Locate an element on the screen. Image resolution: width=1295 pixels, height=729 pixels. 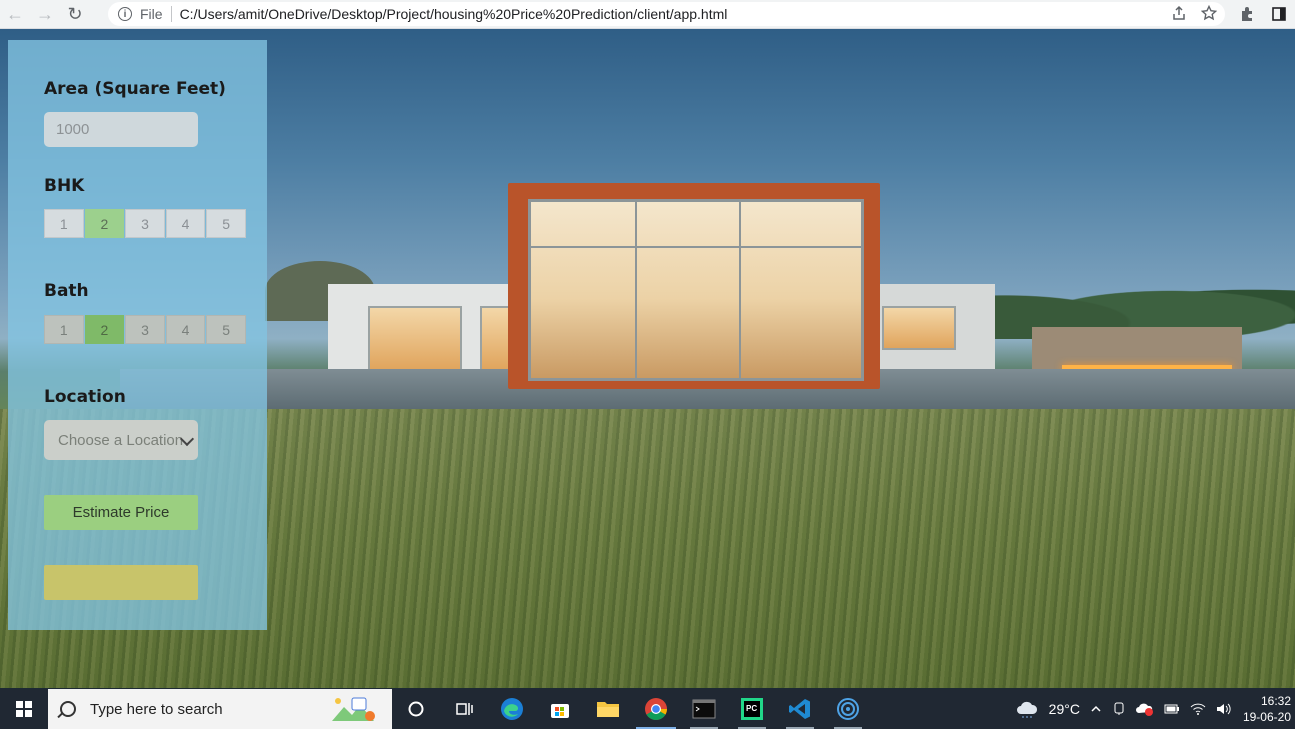
scheme-label: File is located at coordinates (151, 14).